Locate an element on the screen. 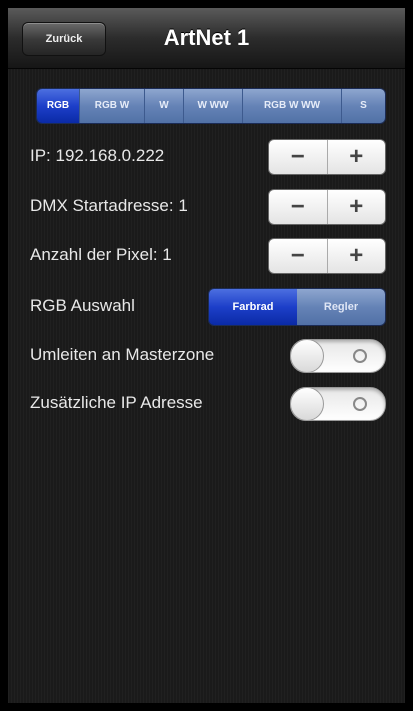 This screenshot has height=711, width=413. rgb-selection-label: RGB Auswahl is located at coordinates (82, 305).